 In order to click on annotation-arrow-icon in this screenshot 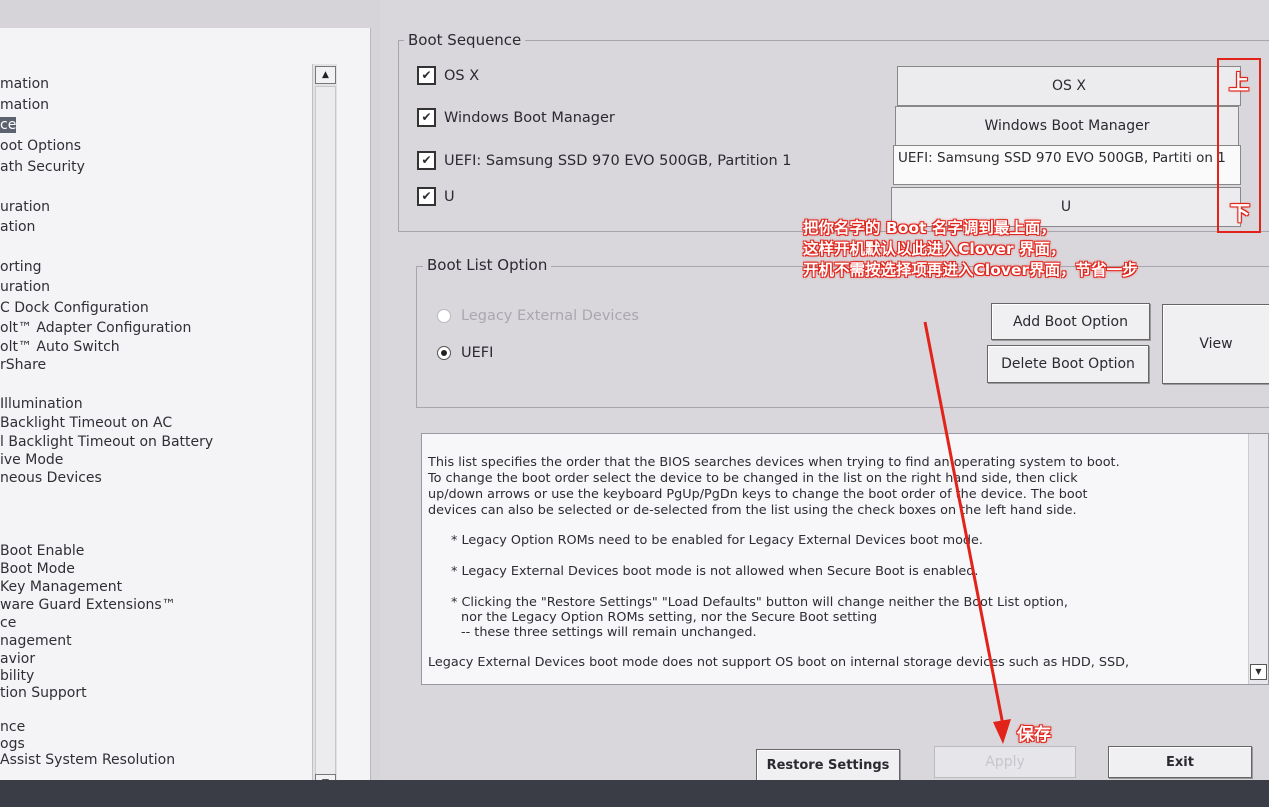, I will do `click(967, 532)`.